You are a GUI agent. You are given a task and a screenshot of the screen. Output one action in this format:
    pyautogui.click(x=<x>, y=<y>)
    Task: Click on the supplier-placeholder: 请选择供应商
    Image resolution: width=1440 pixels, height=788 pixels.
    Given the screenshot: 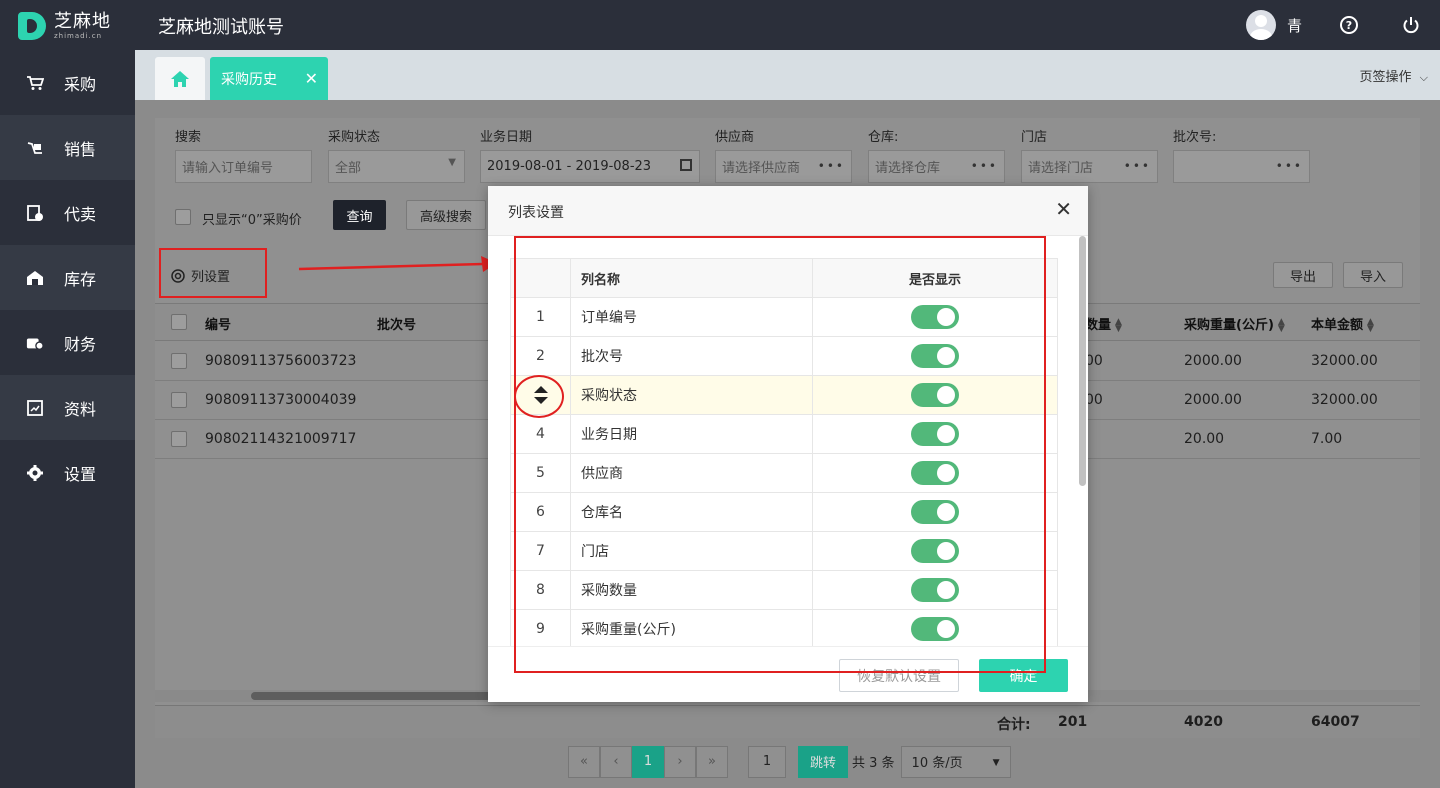 What is the action you would take?
    pyautogui.click(x=761, y=168)
    